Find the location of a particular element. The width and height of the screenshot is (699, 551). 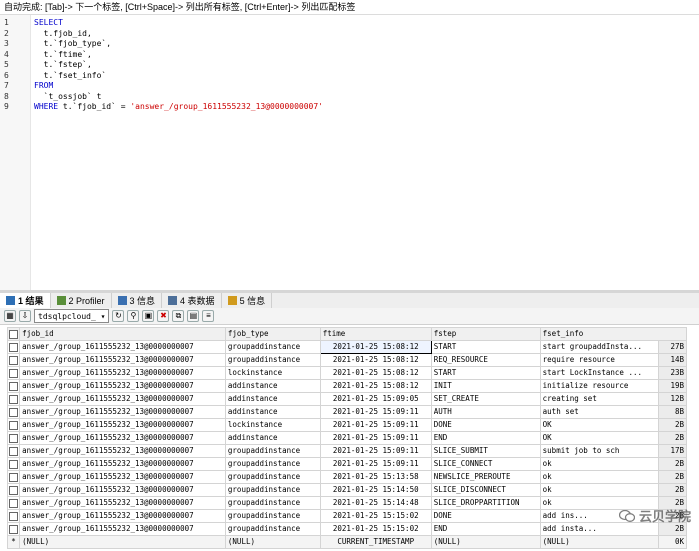

refresh-icon: ↻ is located at coordinates (118, 316).